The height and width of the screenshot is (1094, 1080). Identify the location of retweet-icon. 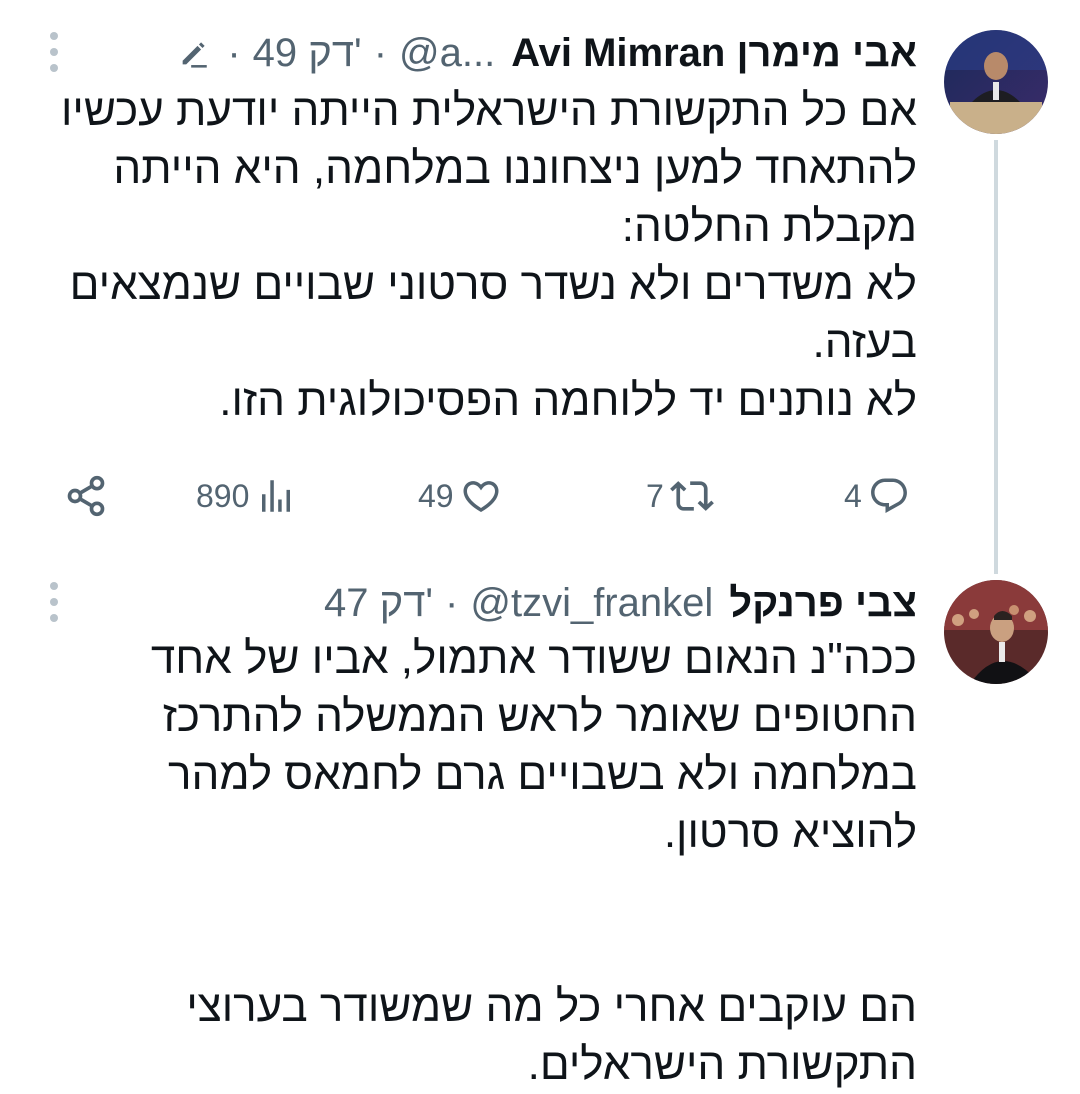
(691, 496).